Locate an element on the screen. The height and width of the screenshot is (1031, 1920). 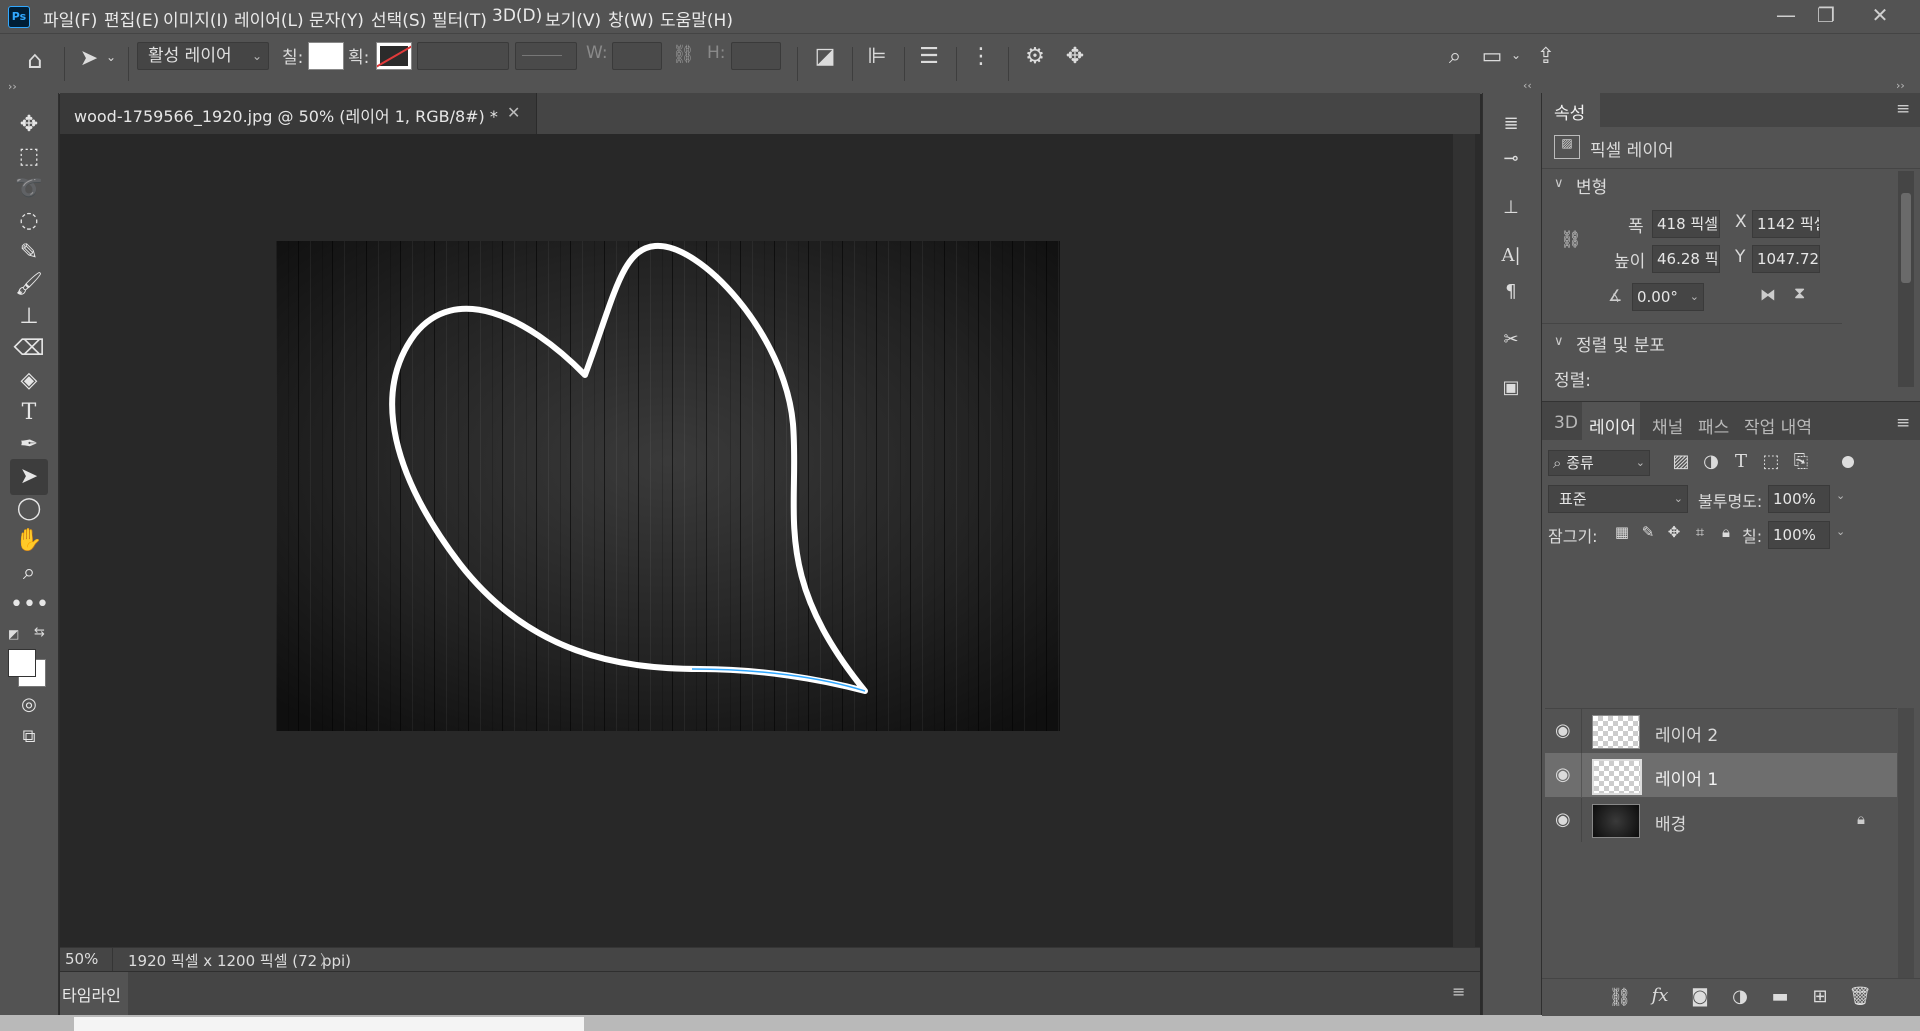
paragraph-icon: ¶ is located at coordinates (1511, 291).